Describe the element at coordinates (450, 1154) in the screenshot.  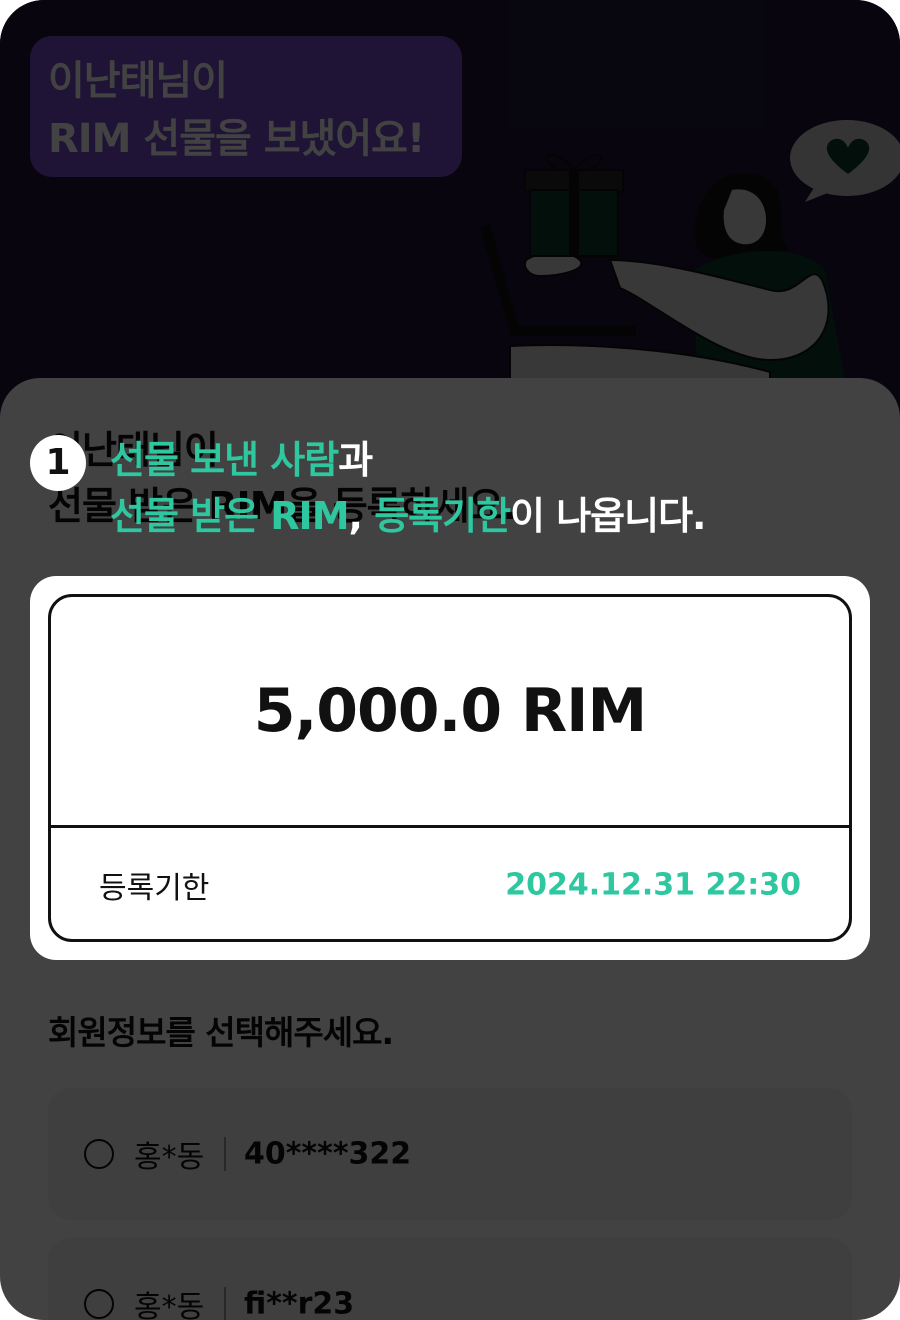
I see `member-option: 홍*동 40****322` at that location.